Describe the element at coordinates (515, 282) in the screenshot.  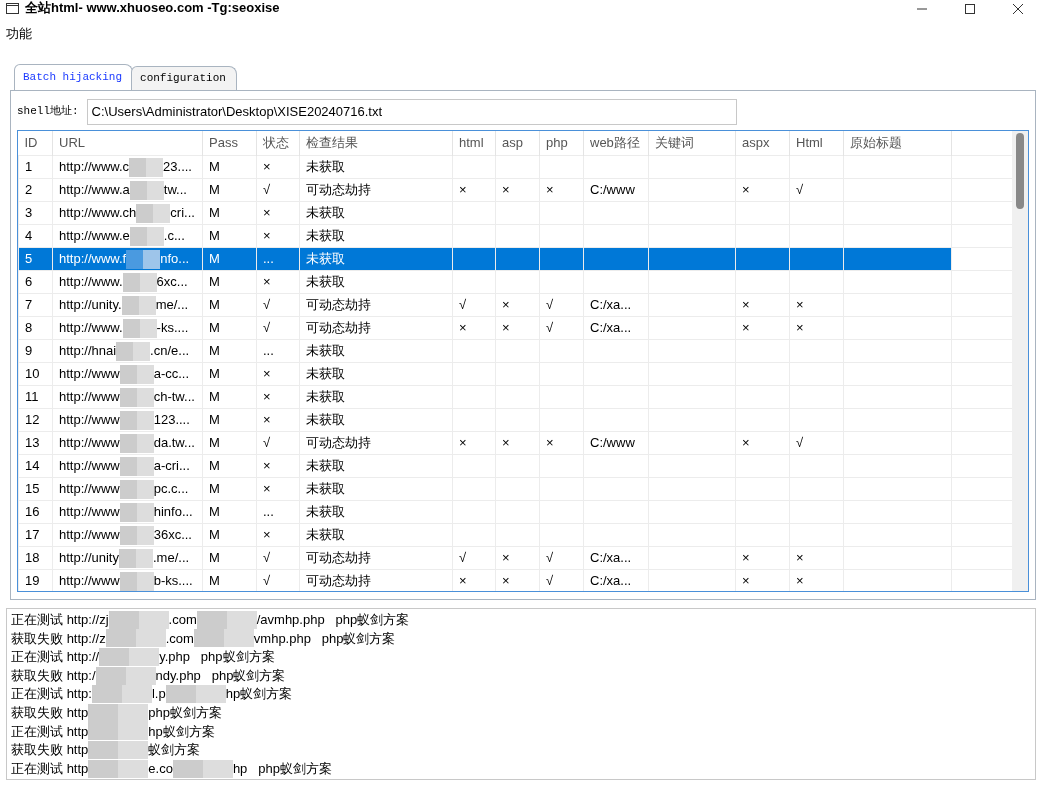
I see `table-row: 6 http://www. 6xc... M × 未获取` at that location.